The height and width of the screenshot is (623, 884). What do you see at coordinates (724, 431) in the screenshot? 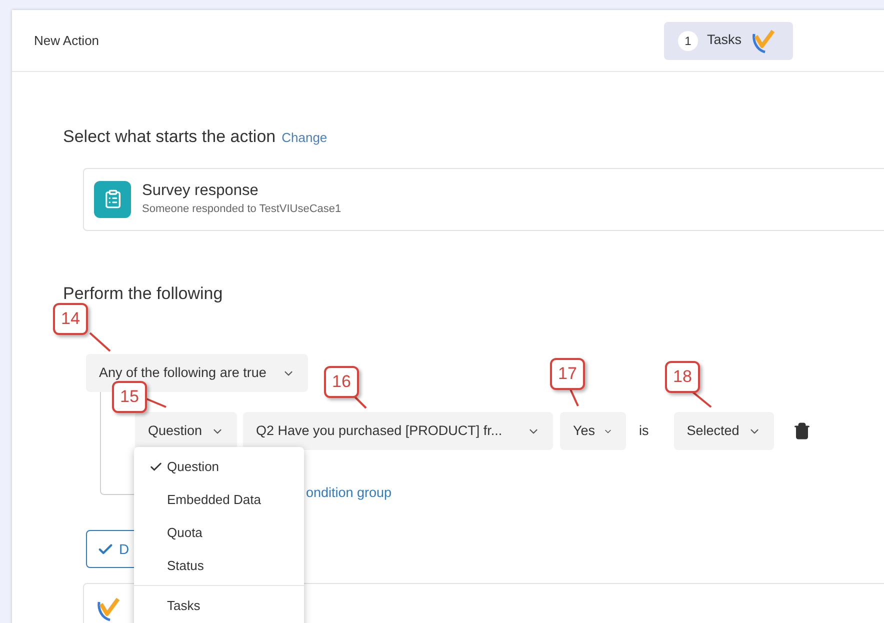
I see `state-dropdown: Selected` at bounding box center [724, 431].